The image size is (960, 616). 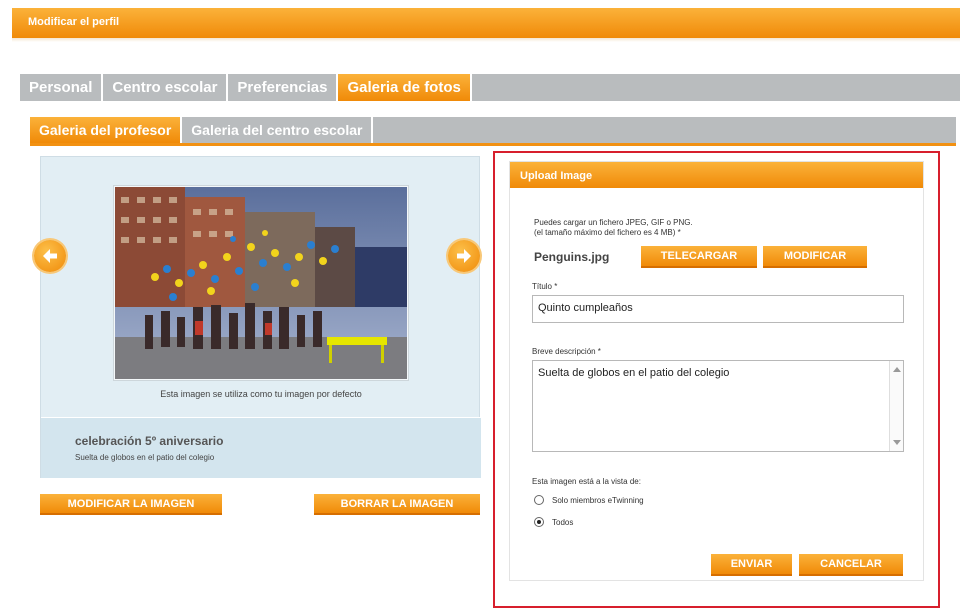 What do you see at coordinates (634, 373) in the screenshot?
I see `description-text: Suelta de globos en el patio del colegio` at bounding box center [634, 373].